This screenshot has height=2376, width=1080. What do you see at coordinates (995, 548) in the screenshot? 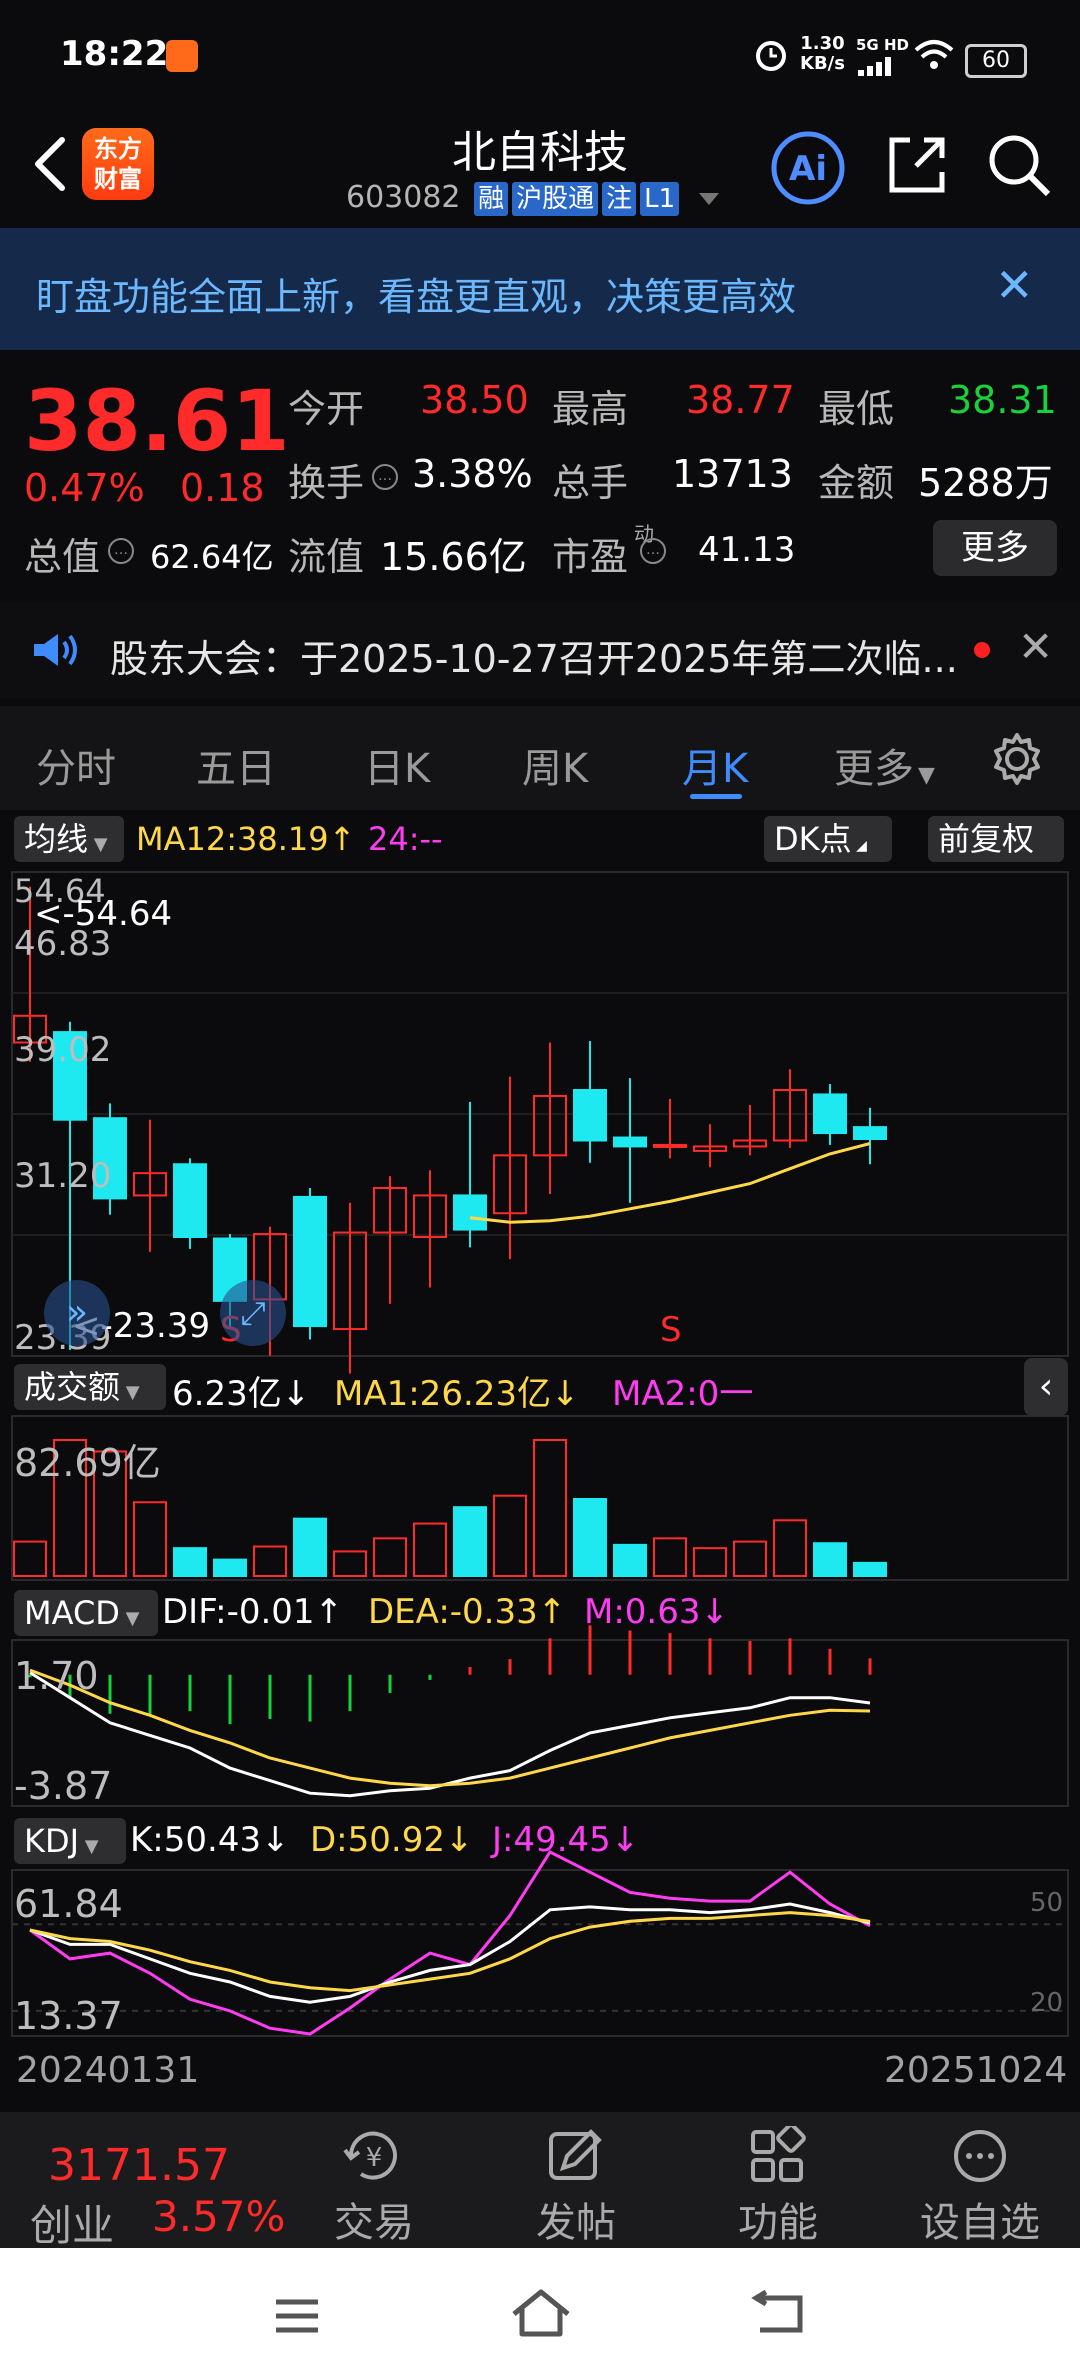
I see `more-button: 更多` at bounding box center [995, 548].